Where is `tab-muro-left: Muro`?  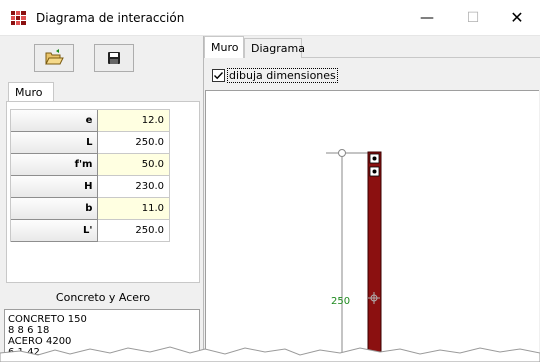
tab-muro-left: Muro is located at coordinates (31, 92).